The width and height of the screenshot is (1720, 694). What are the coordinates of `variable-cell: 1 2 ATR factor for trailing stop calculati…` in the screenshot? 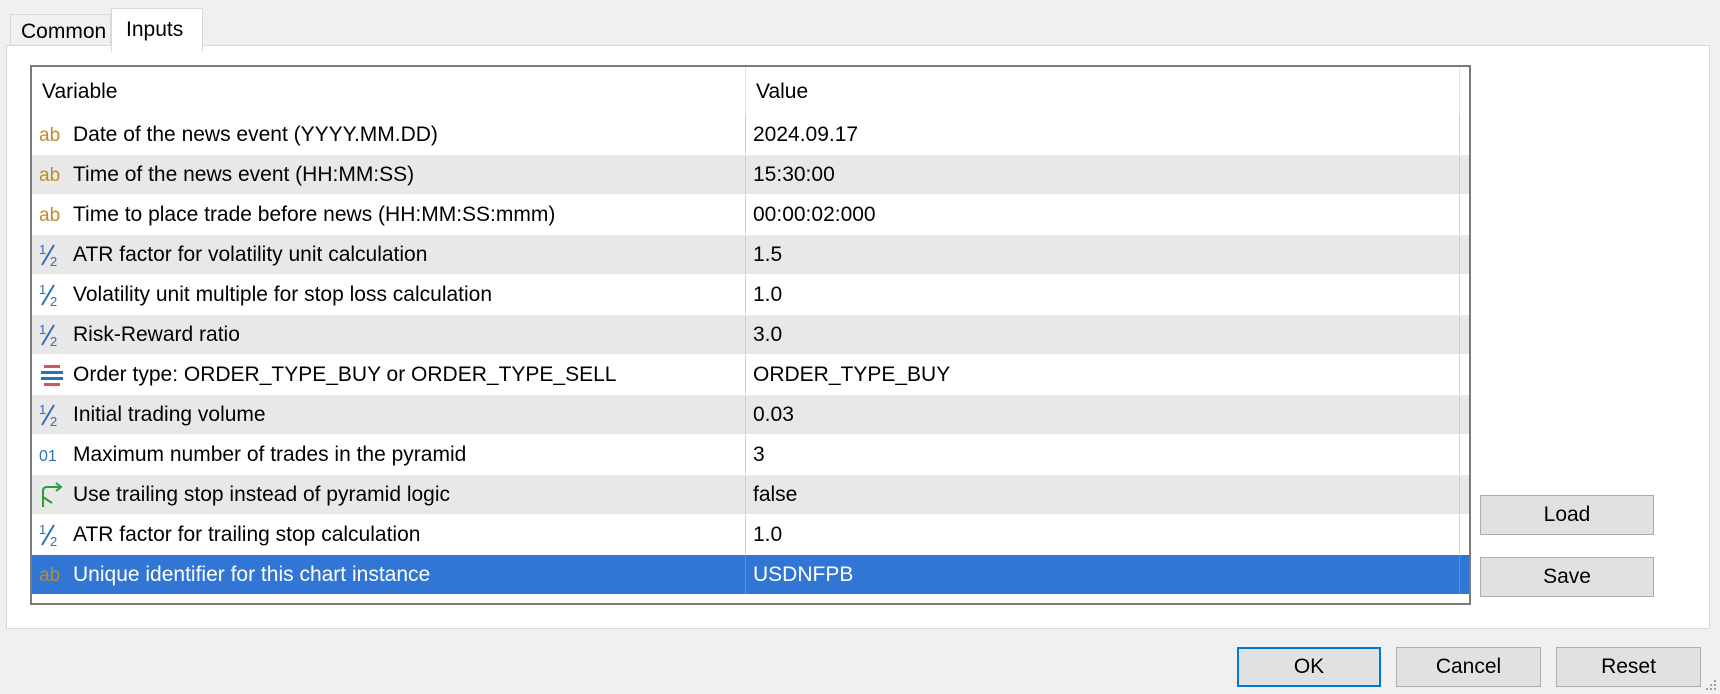 It's located at (389, 534).